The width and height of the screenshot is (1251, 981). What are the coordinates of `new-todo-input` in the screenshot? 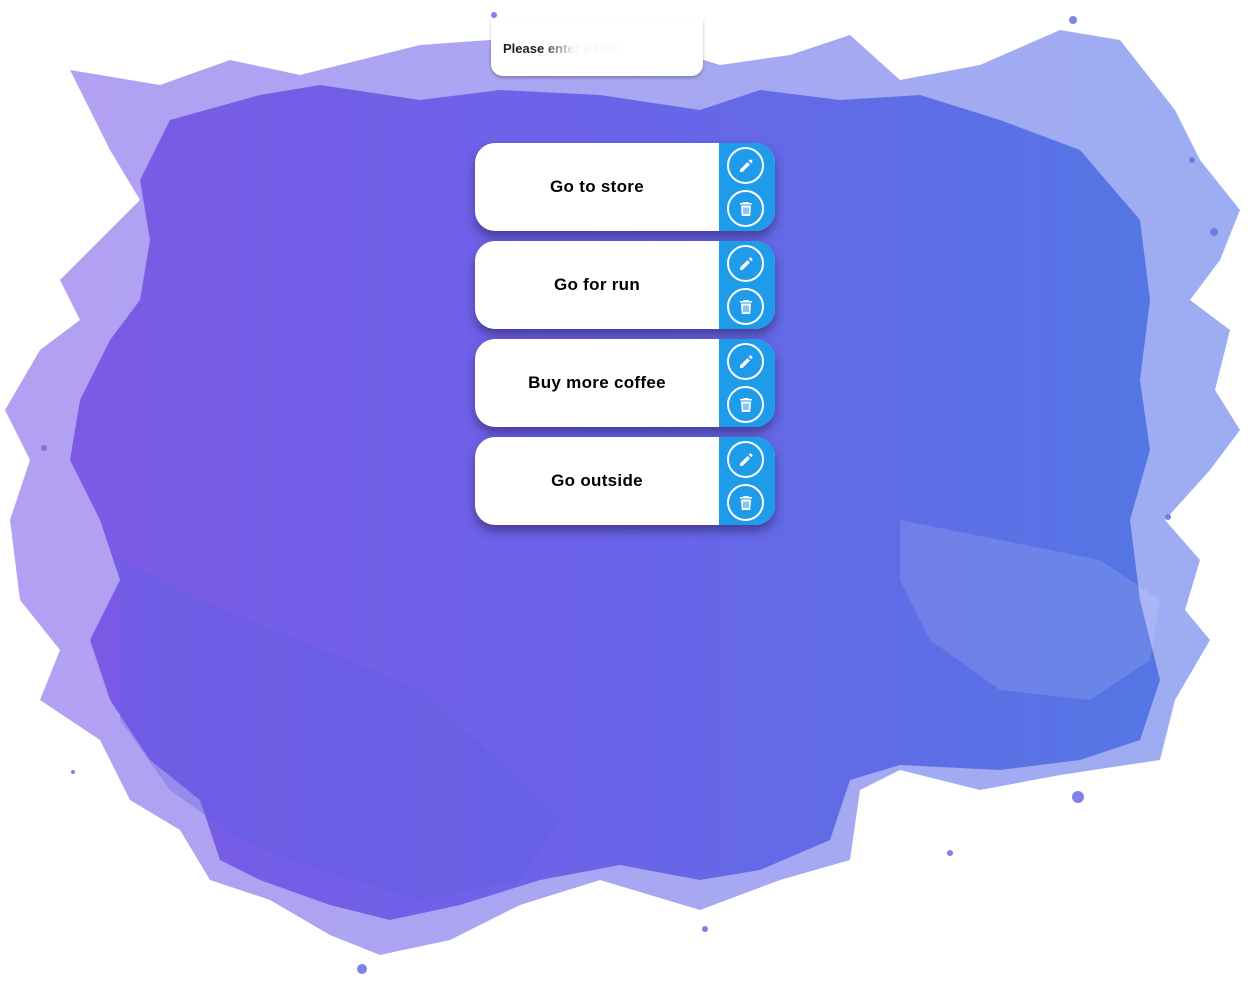 It's located at (598, 48).